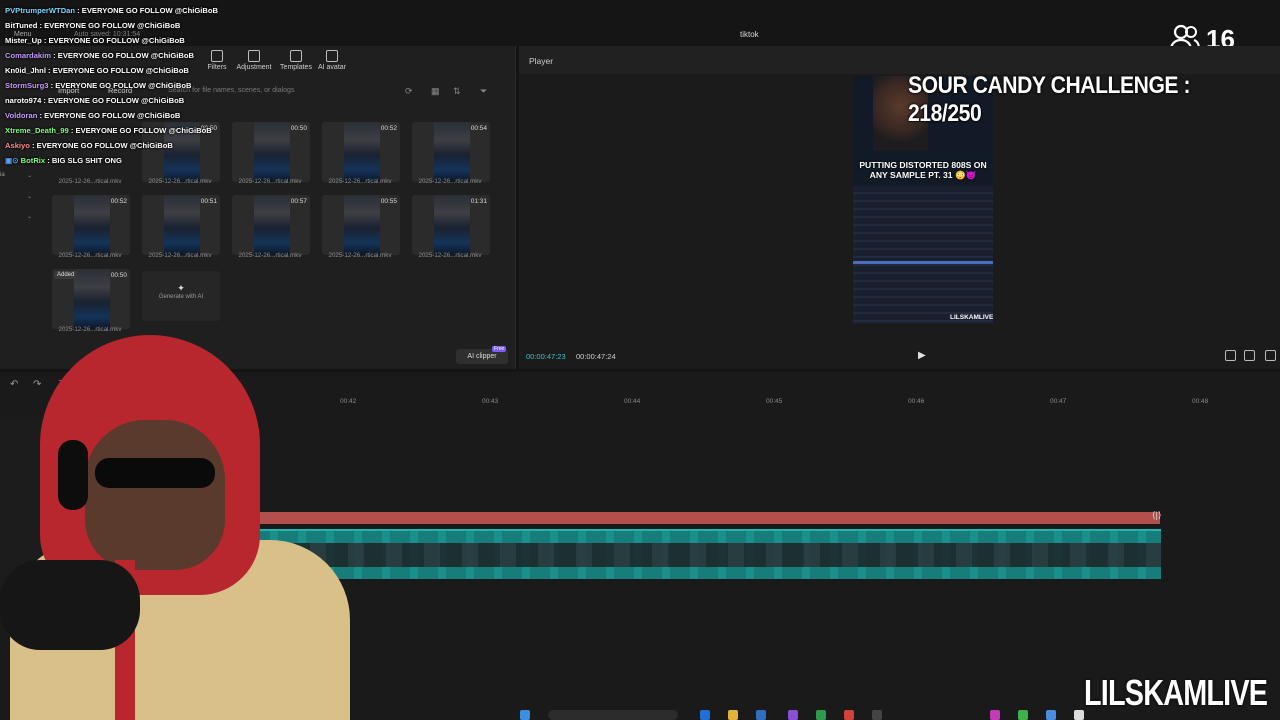 The height and width of the screenshot is (720, 1280). I want to click on chat-username: Kn0id_Jhnl, so click(25, 70).